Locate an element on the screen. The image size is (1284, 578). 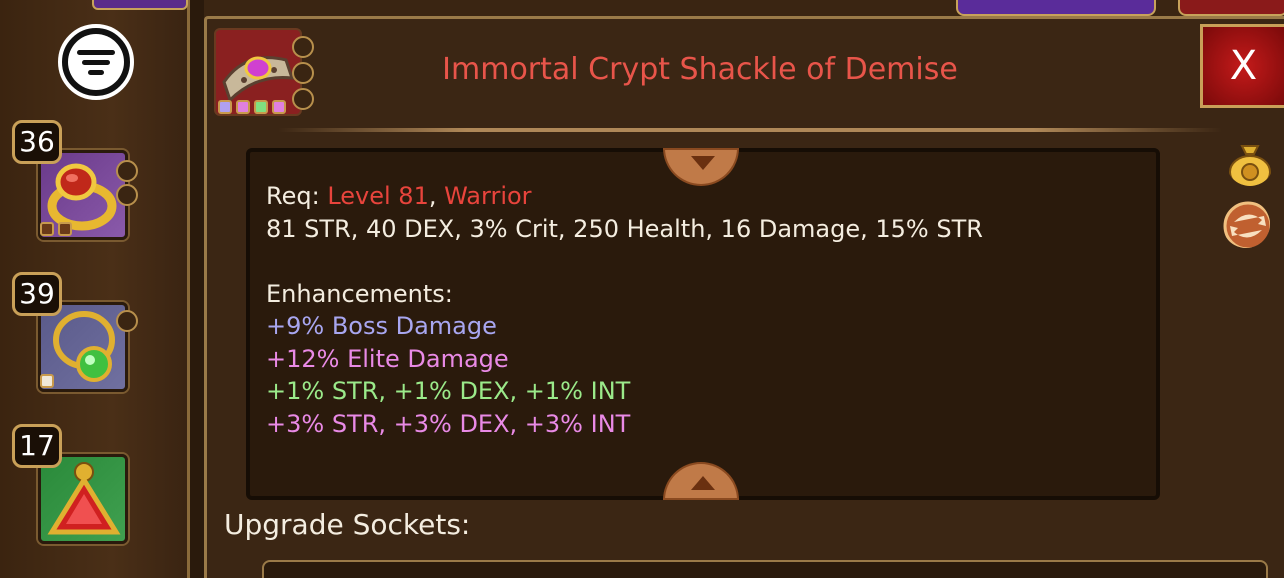
close-button: X is located at coordinates (1242, 66).